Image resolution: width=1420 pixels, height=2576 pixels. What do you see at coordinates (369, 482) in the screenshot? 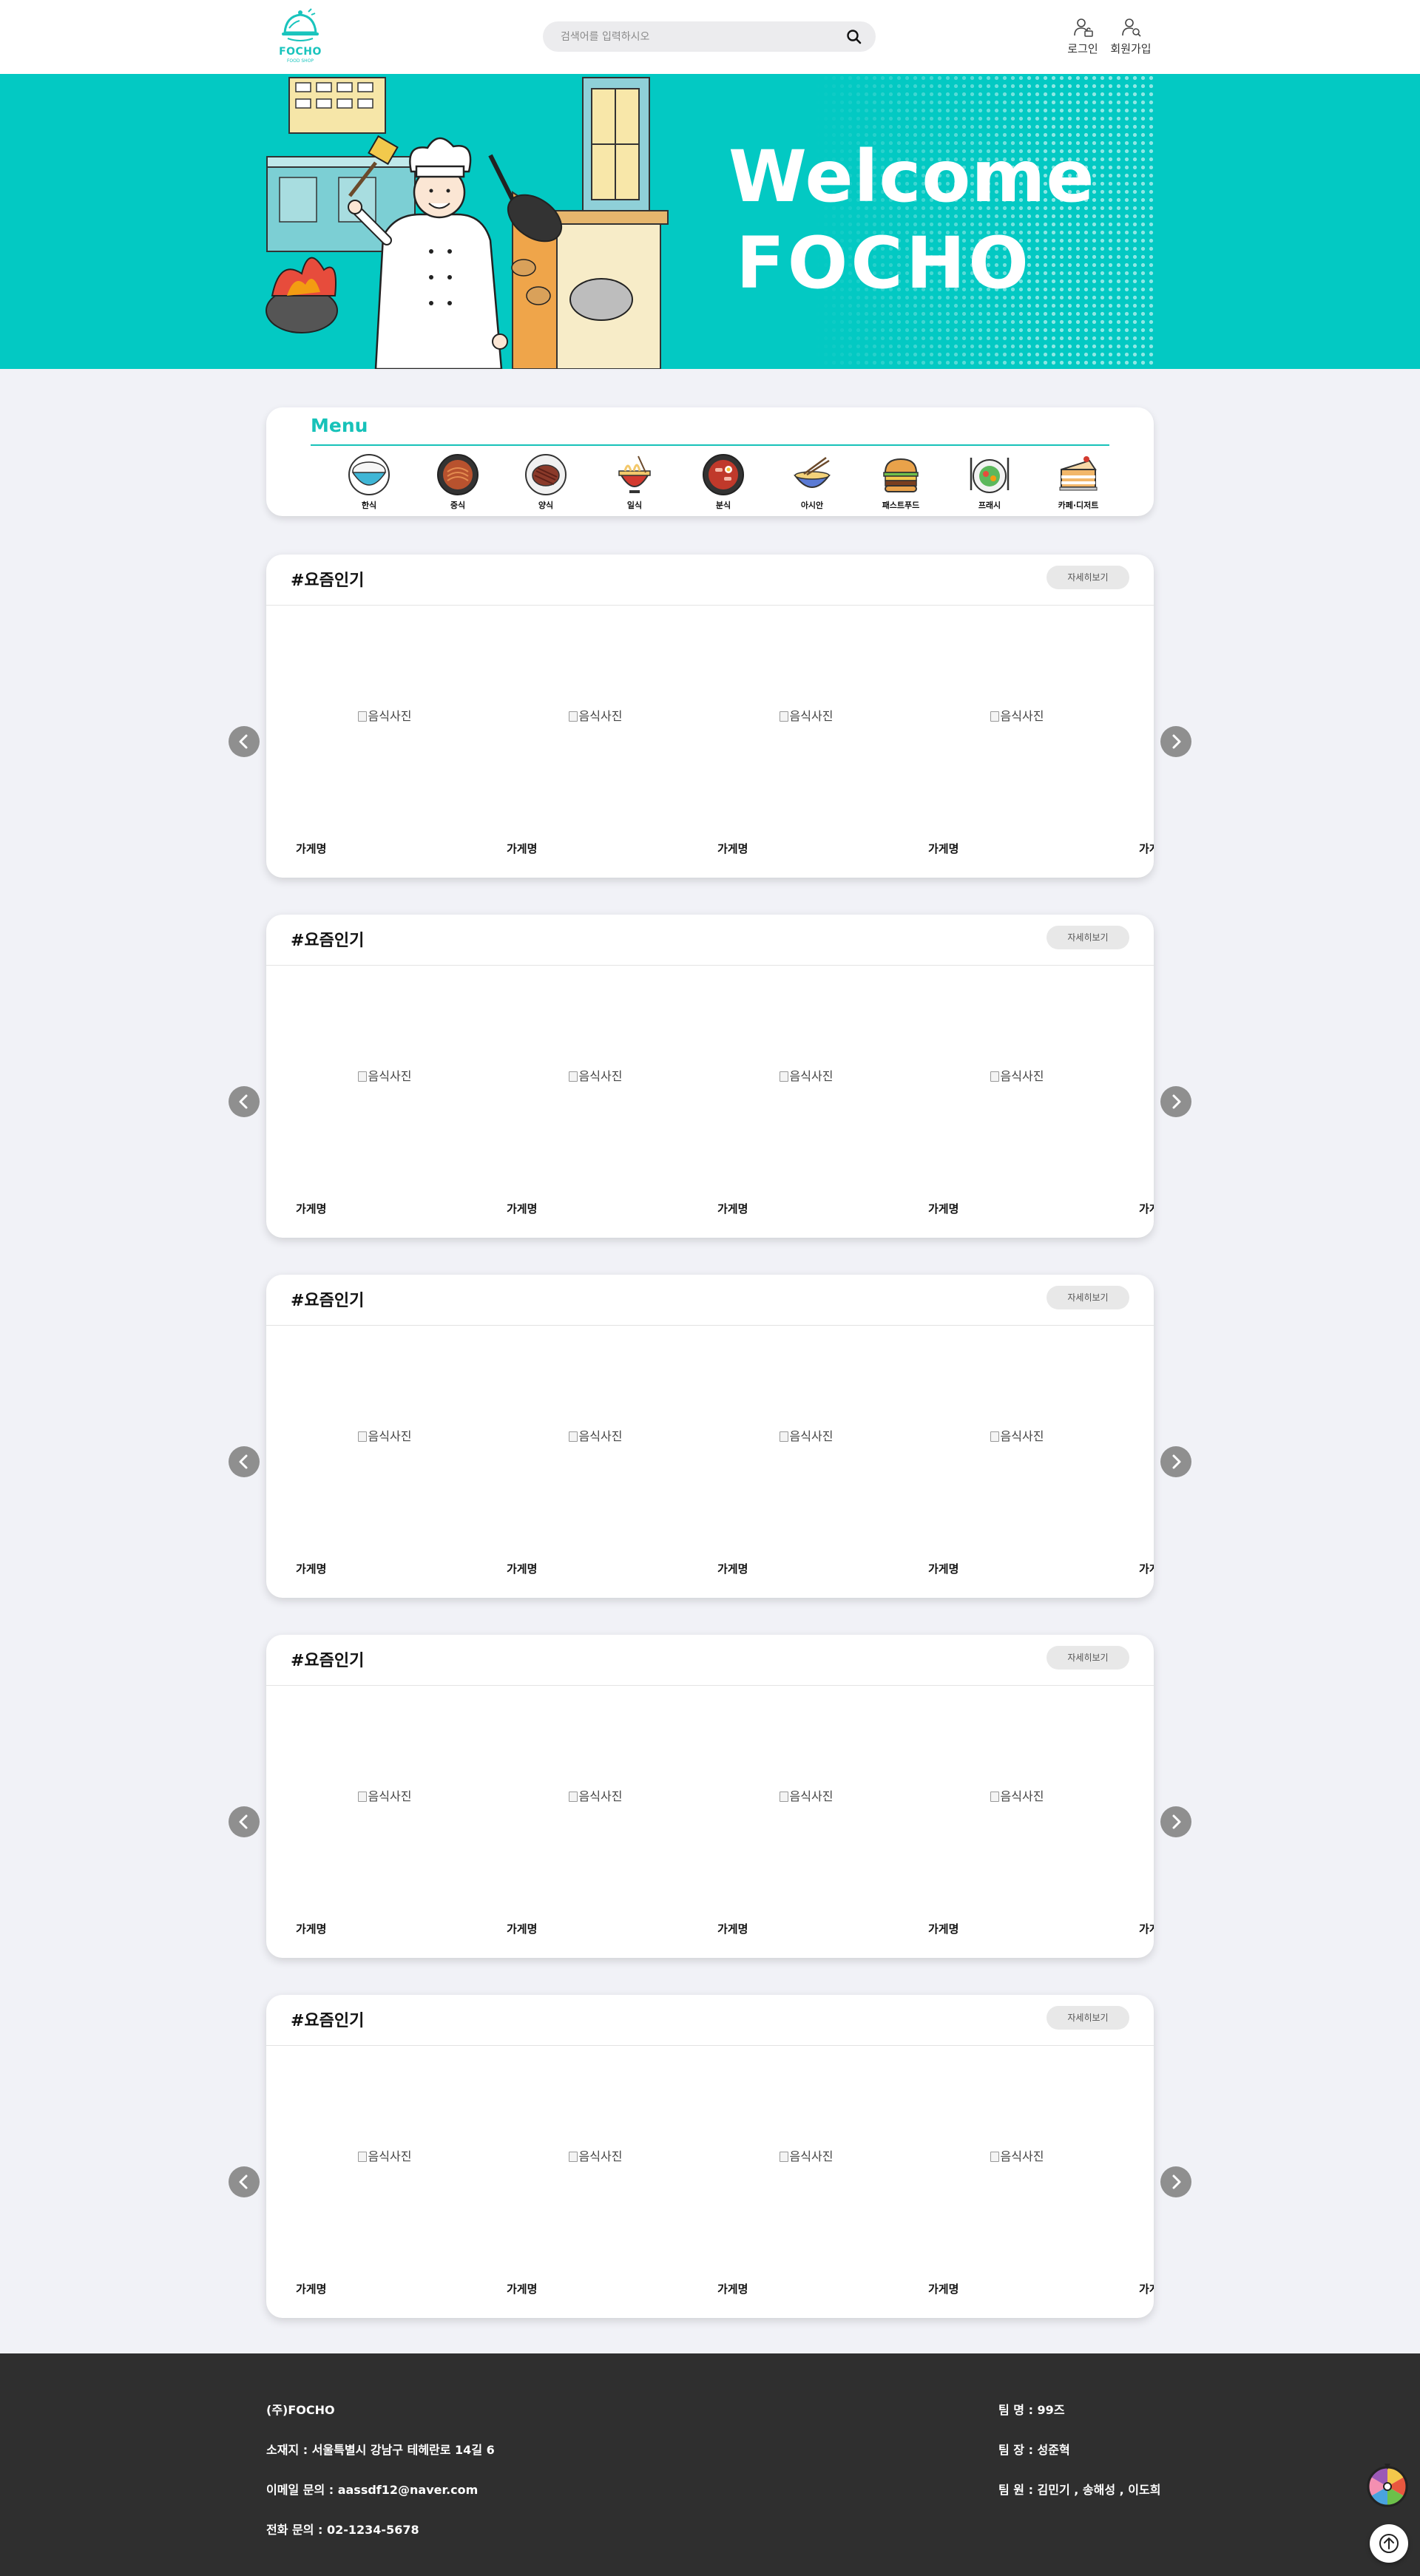
I see `menu-item-korean: 한식` at bounding box center [369, 482].